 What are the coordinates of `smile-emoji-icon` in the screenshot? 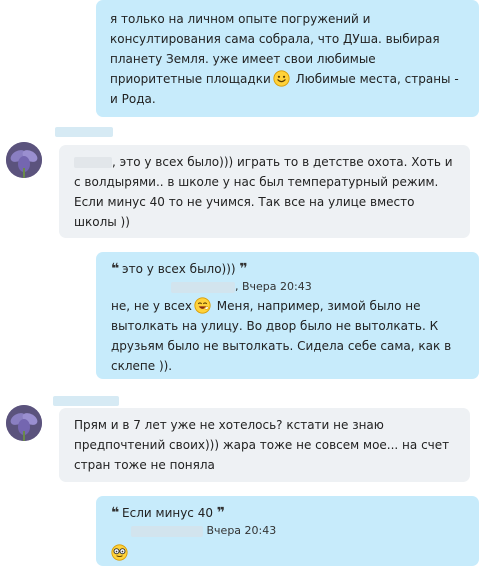 It's located at (281, 78).